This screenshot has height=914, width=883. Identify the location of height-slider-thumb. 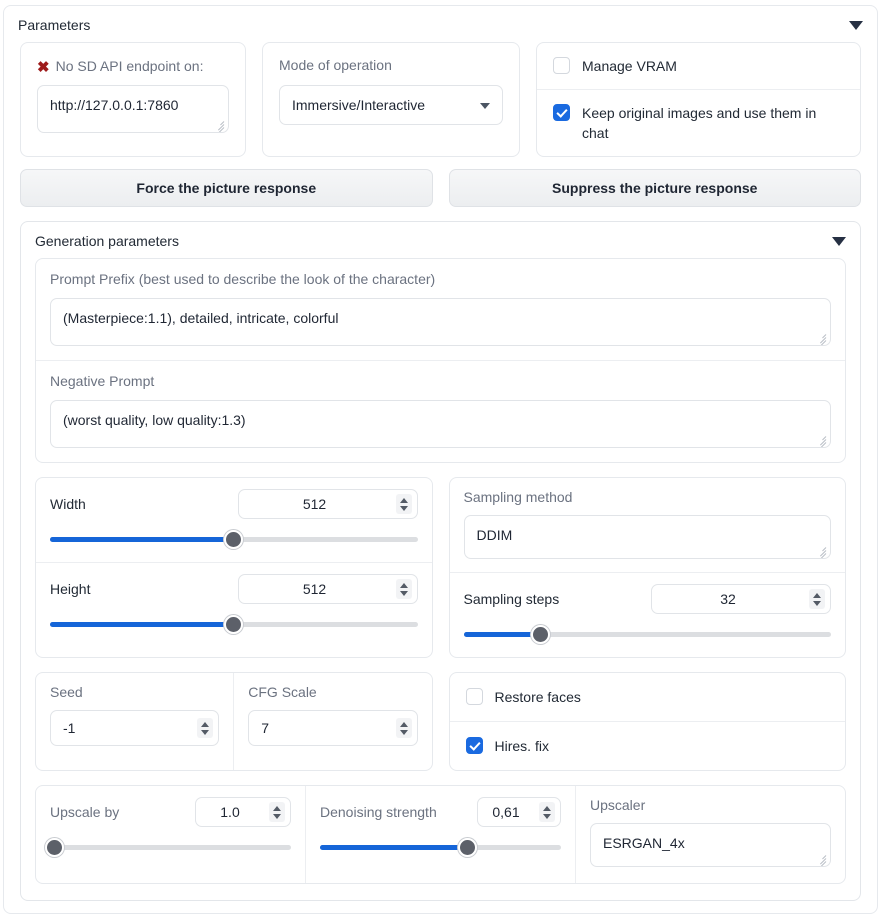
(234, 624).